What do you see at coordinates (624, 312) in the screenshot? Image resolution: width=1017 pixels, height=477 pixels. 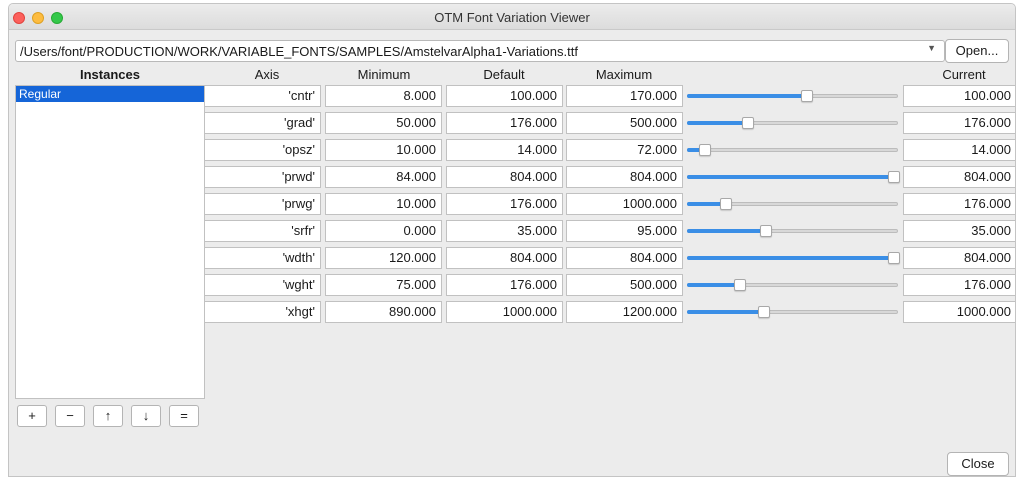 I see `axis-maximum-field: 1200.000` at bounding box center [624, 312].